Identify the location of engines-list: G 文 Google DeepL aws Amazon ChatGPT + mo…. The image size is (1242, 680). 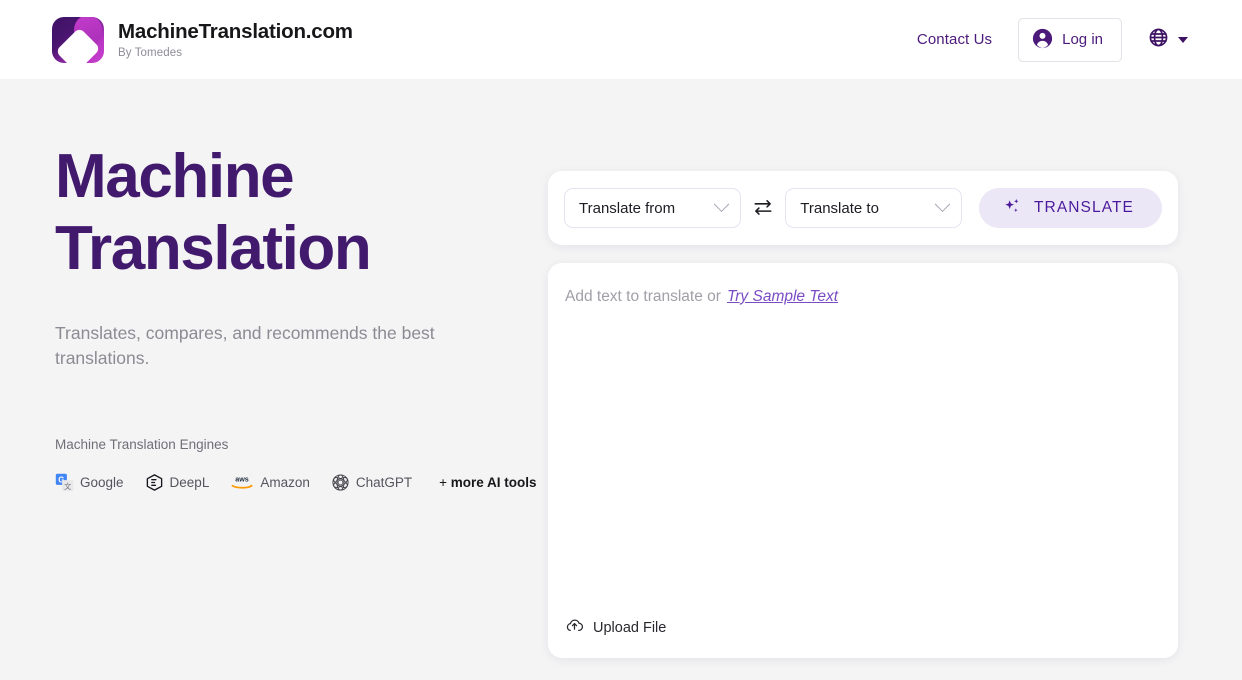
(301, 482).